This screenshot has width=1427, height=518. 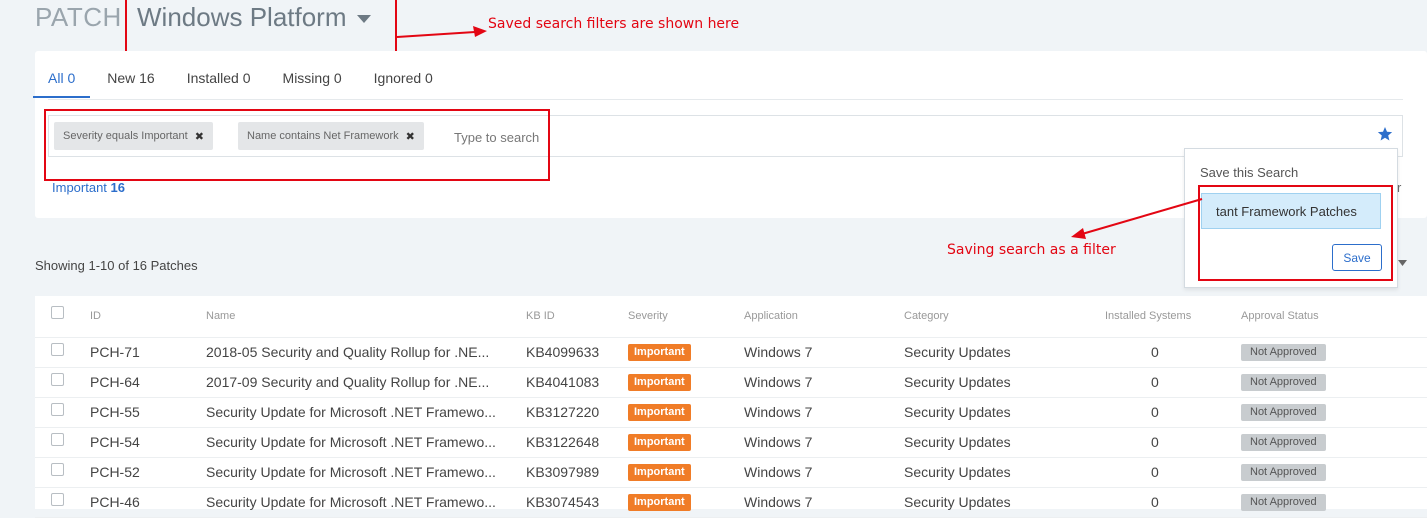 What do you see at coordinates (731, 337) in the screenshot?
I see `header-divider` at bounding box center [731, 337].